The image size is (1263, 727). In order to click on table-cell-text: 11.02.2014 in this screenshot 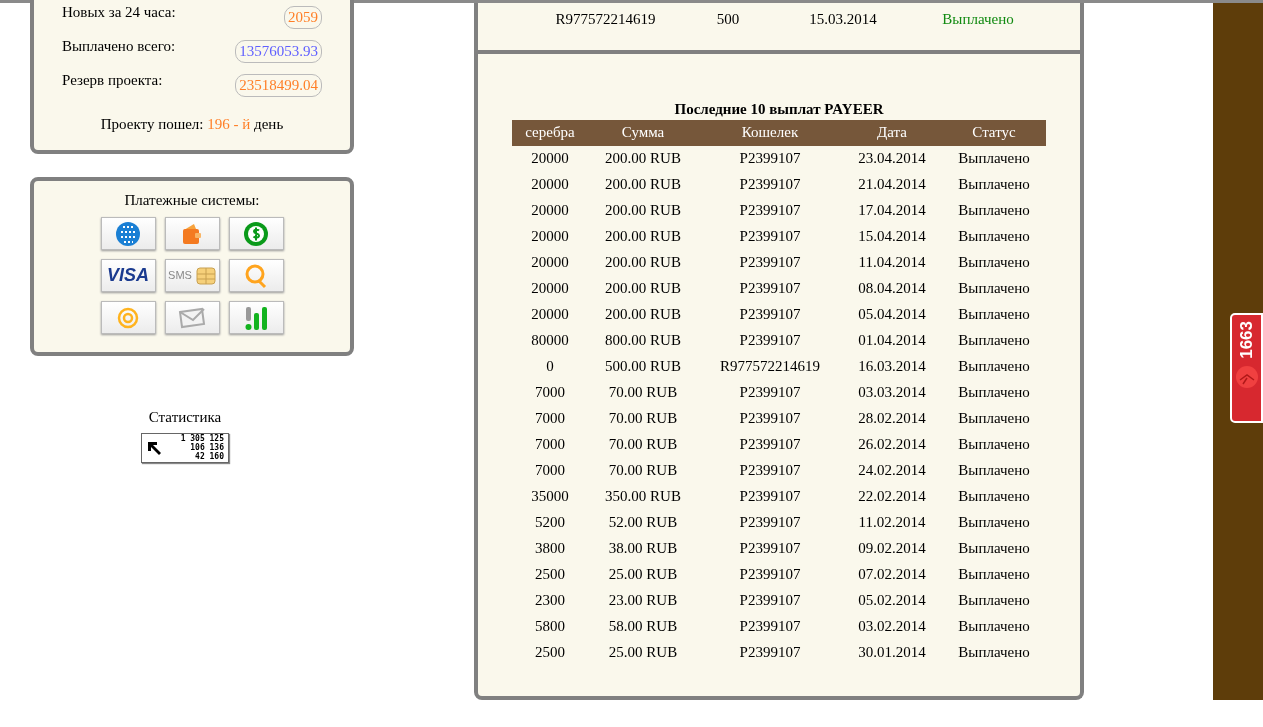, I will do `click(892, 523)`.